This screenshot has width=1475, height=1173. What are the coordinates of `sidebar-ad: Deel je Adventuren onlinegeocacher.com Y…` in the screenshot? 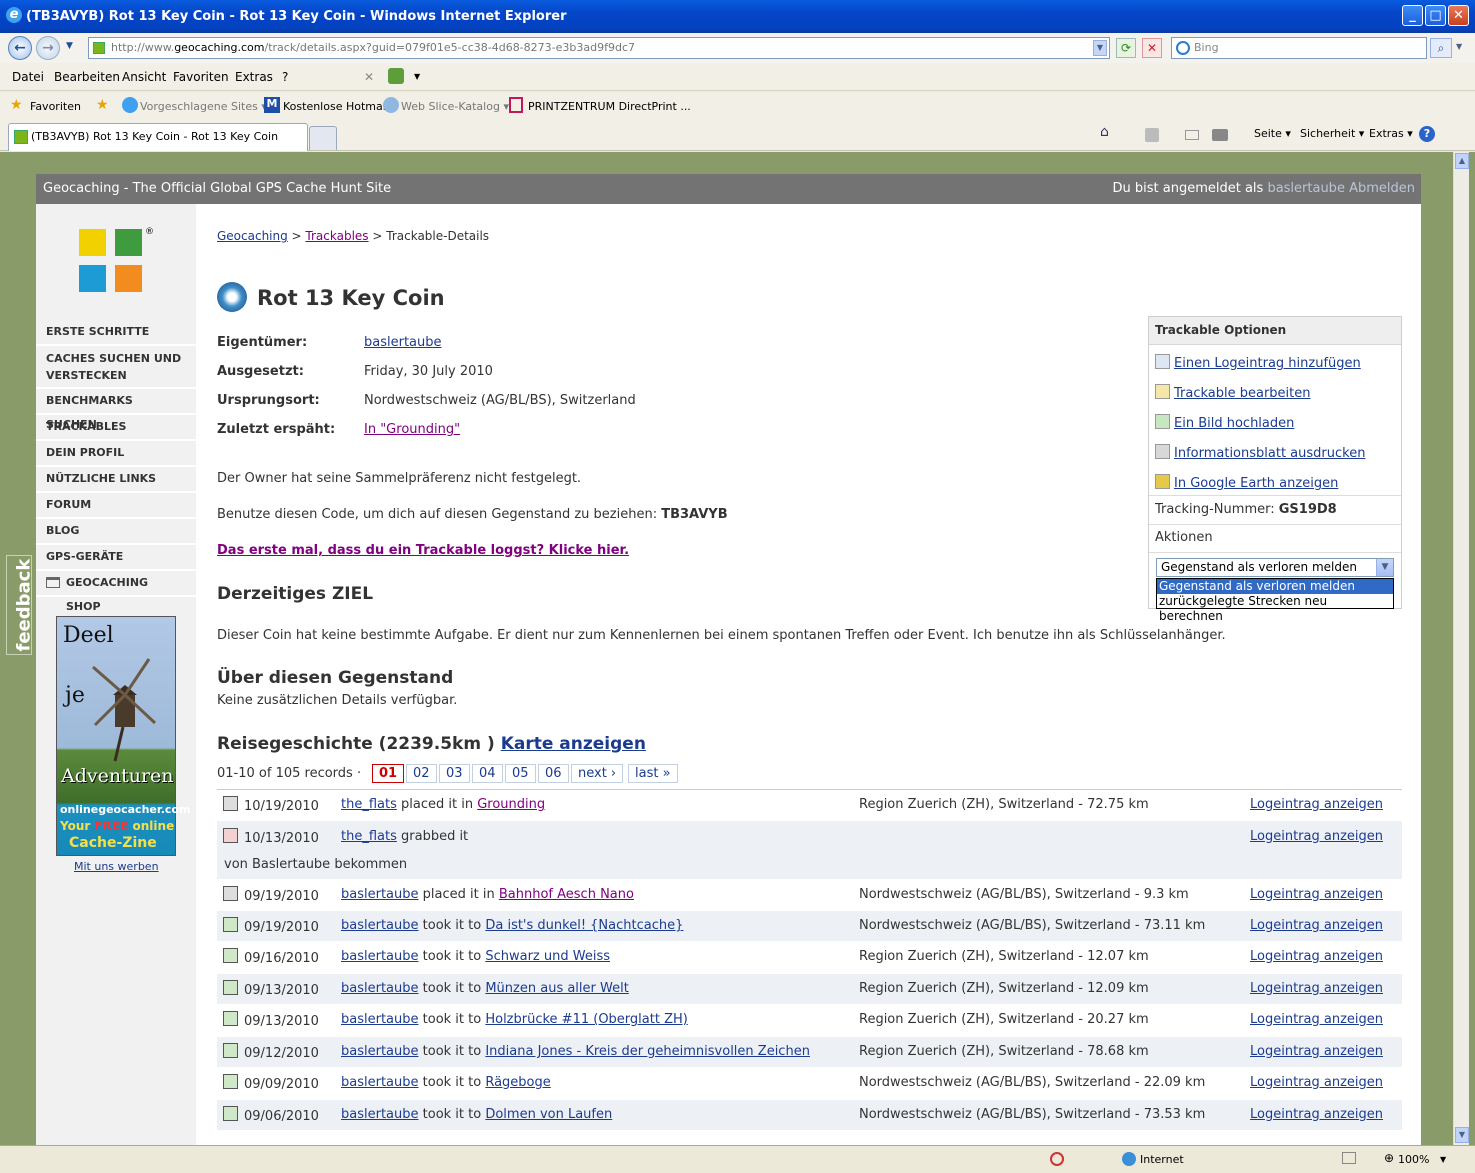 It's located at (123, 736).